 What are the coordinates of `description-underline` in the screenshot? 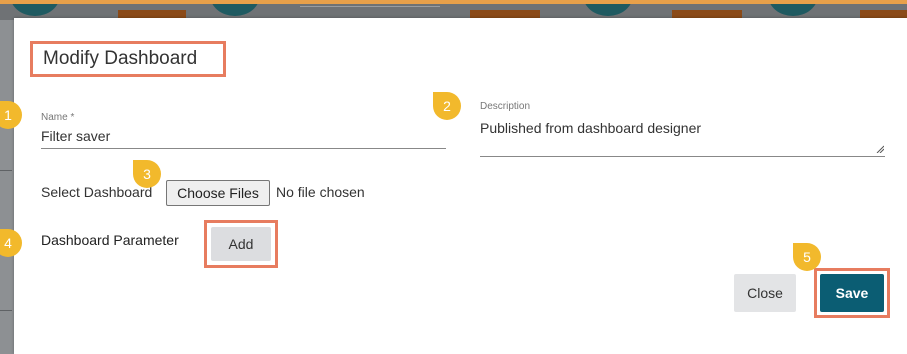 It's located at (682, 156).